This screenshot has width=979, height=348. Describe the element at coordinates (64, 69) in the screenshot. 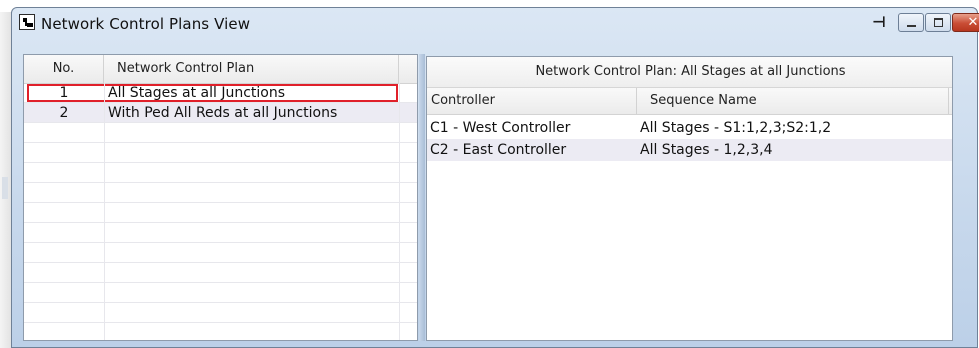

I see `column-header-no: No.` at that location.